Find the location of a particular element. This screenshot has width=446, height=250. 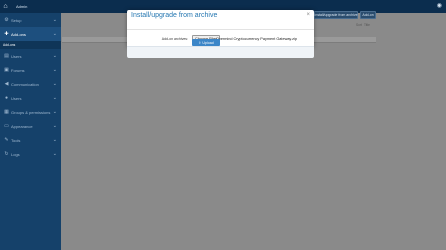

sidebar-item-appearance: ▭ Appearance ⌄ is located at coordinates (30, 126).